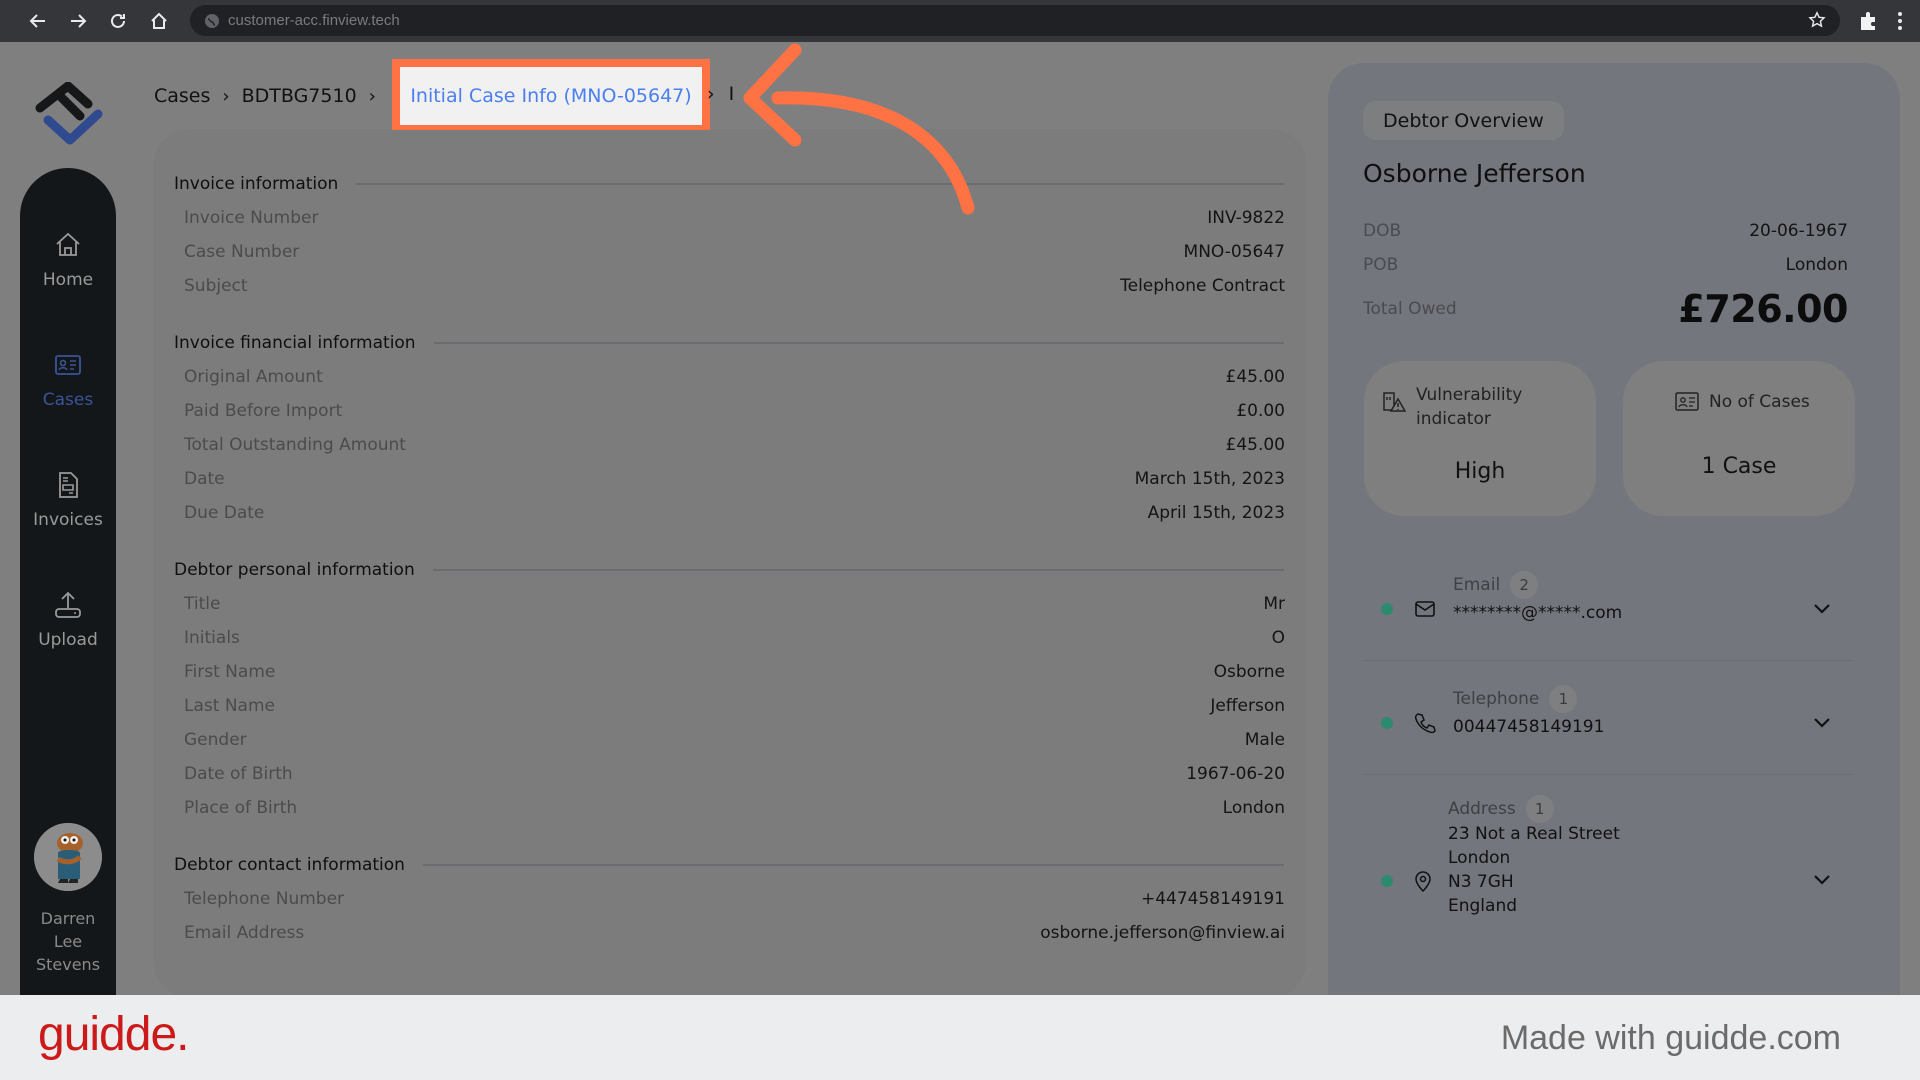 This screenshot has height=1080, width=1920. I want to click on section-debtor-contact-information: Debtor contact information, so click(729, 865).